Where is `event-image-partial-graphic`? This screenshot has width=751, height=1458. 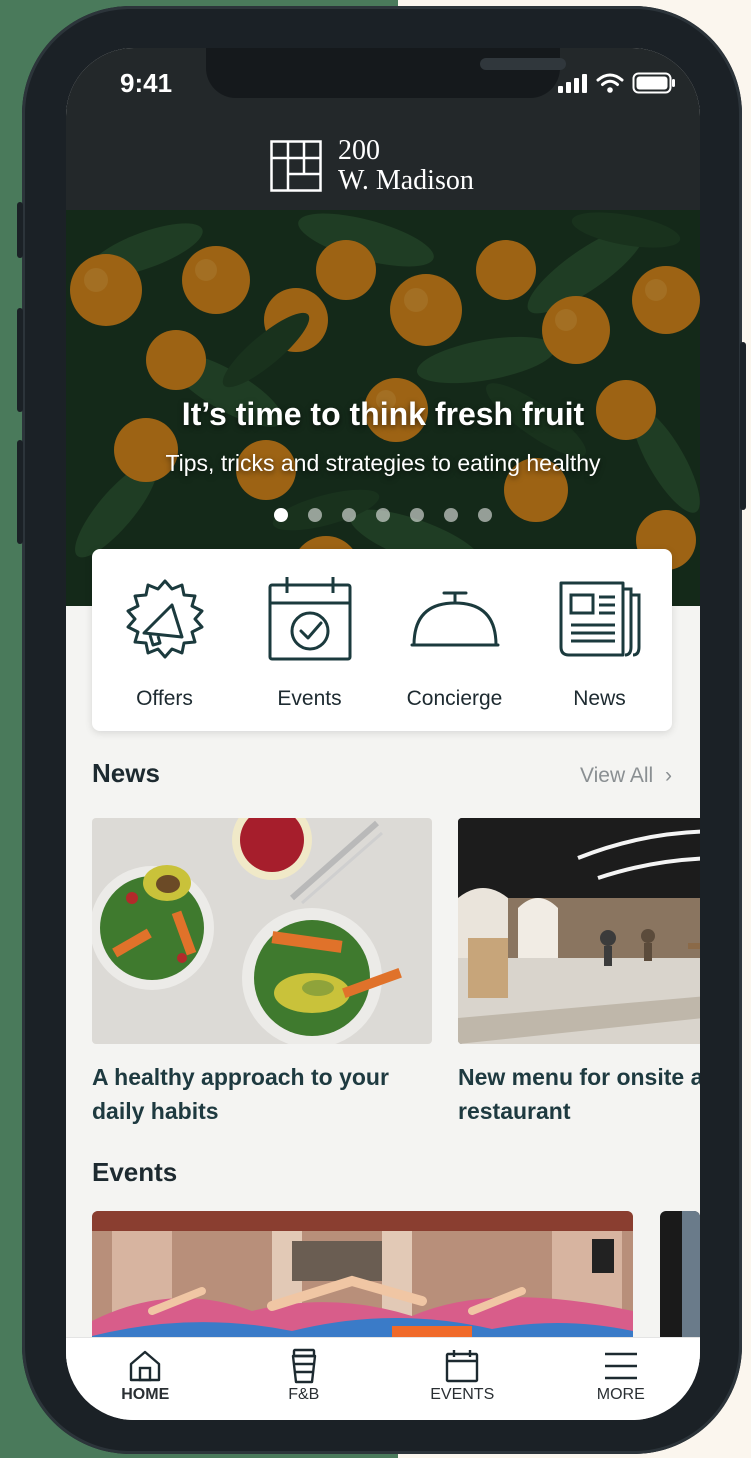
event-image-partial-graphic is located at coordinates (680, 1281).